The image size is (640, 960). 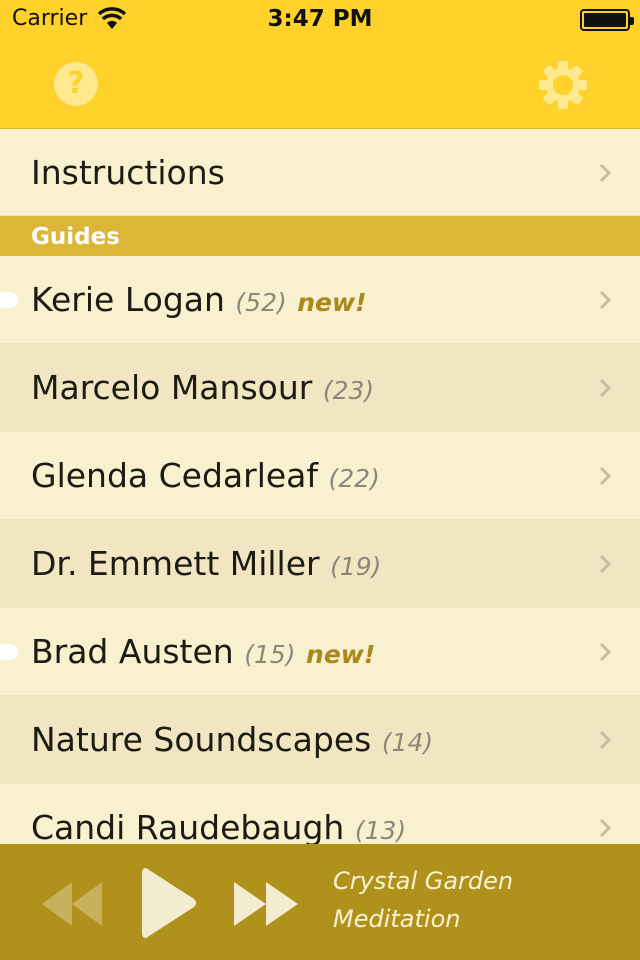 What do you see at coordinates (354, 478) in the screenshot?
I see `guide-count: (22)` at bounding box center [354, 478].